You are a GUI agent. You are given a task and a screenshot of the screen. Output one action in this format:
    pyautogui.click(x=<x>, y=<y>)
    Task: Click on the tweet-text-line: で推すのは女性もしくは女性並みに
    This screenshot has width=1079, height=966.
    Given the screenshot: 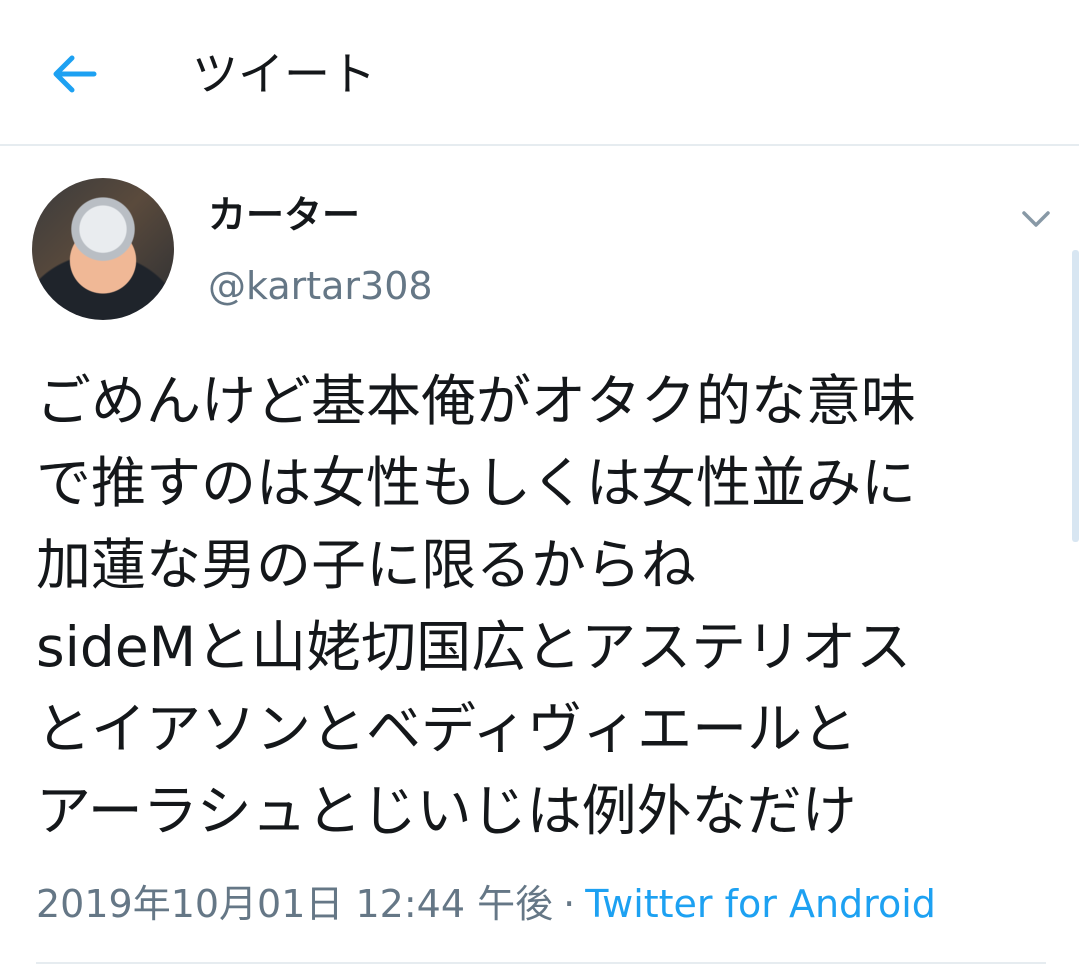 What is the action you would take?
    pyautogui.click(x=476, y=483)
    